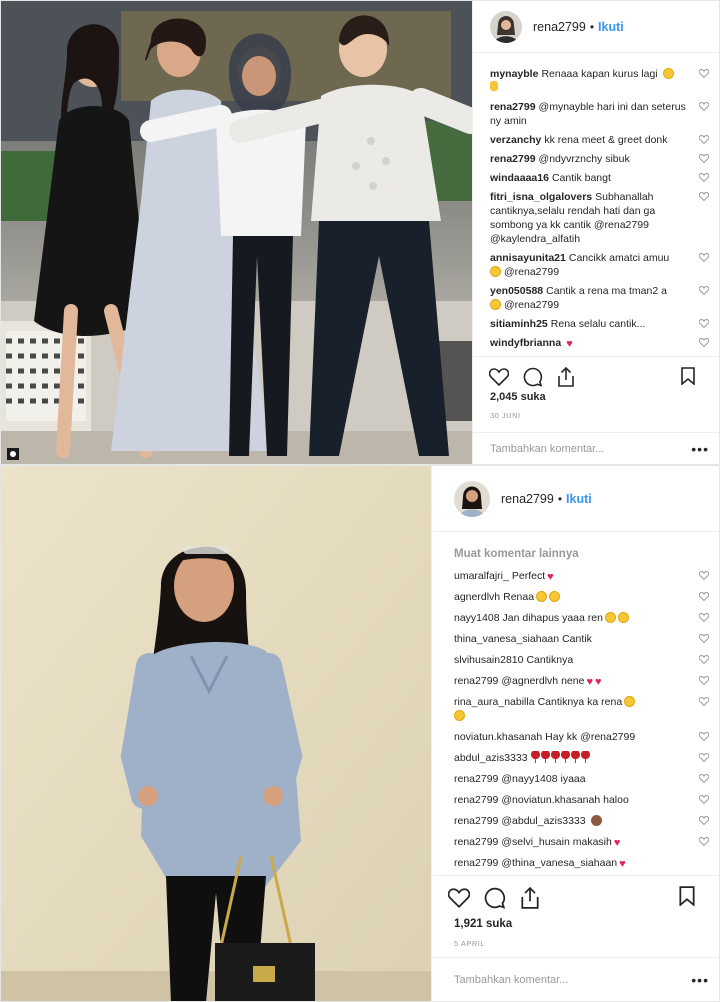  Describe the element at coordinates (528, 576) in the screenshot. I see `comment-text: Perfect` at that location.